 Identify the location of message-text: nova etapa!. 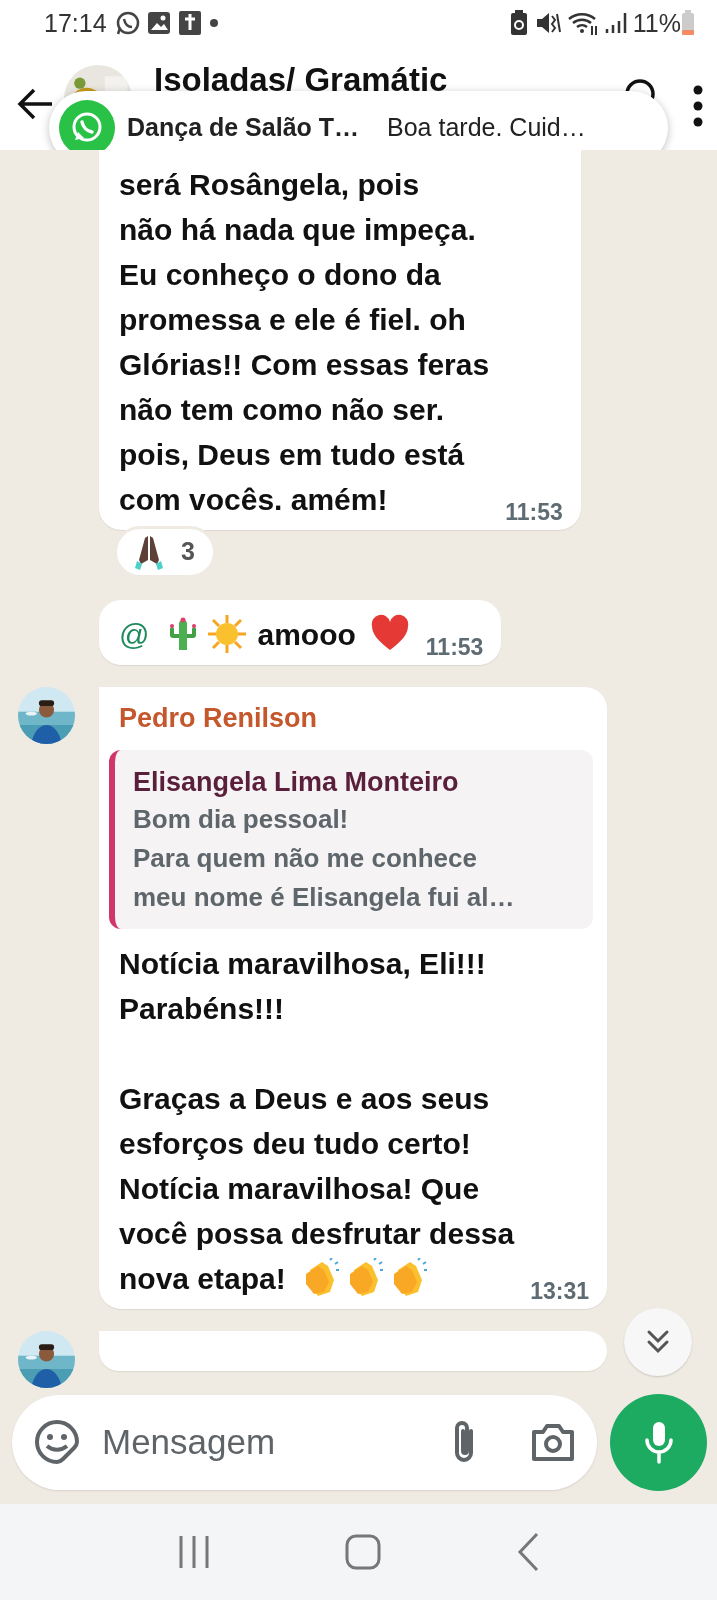
(202, 1278).